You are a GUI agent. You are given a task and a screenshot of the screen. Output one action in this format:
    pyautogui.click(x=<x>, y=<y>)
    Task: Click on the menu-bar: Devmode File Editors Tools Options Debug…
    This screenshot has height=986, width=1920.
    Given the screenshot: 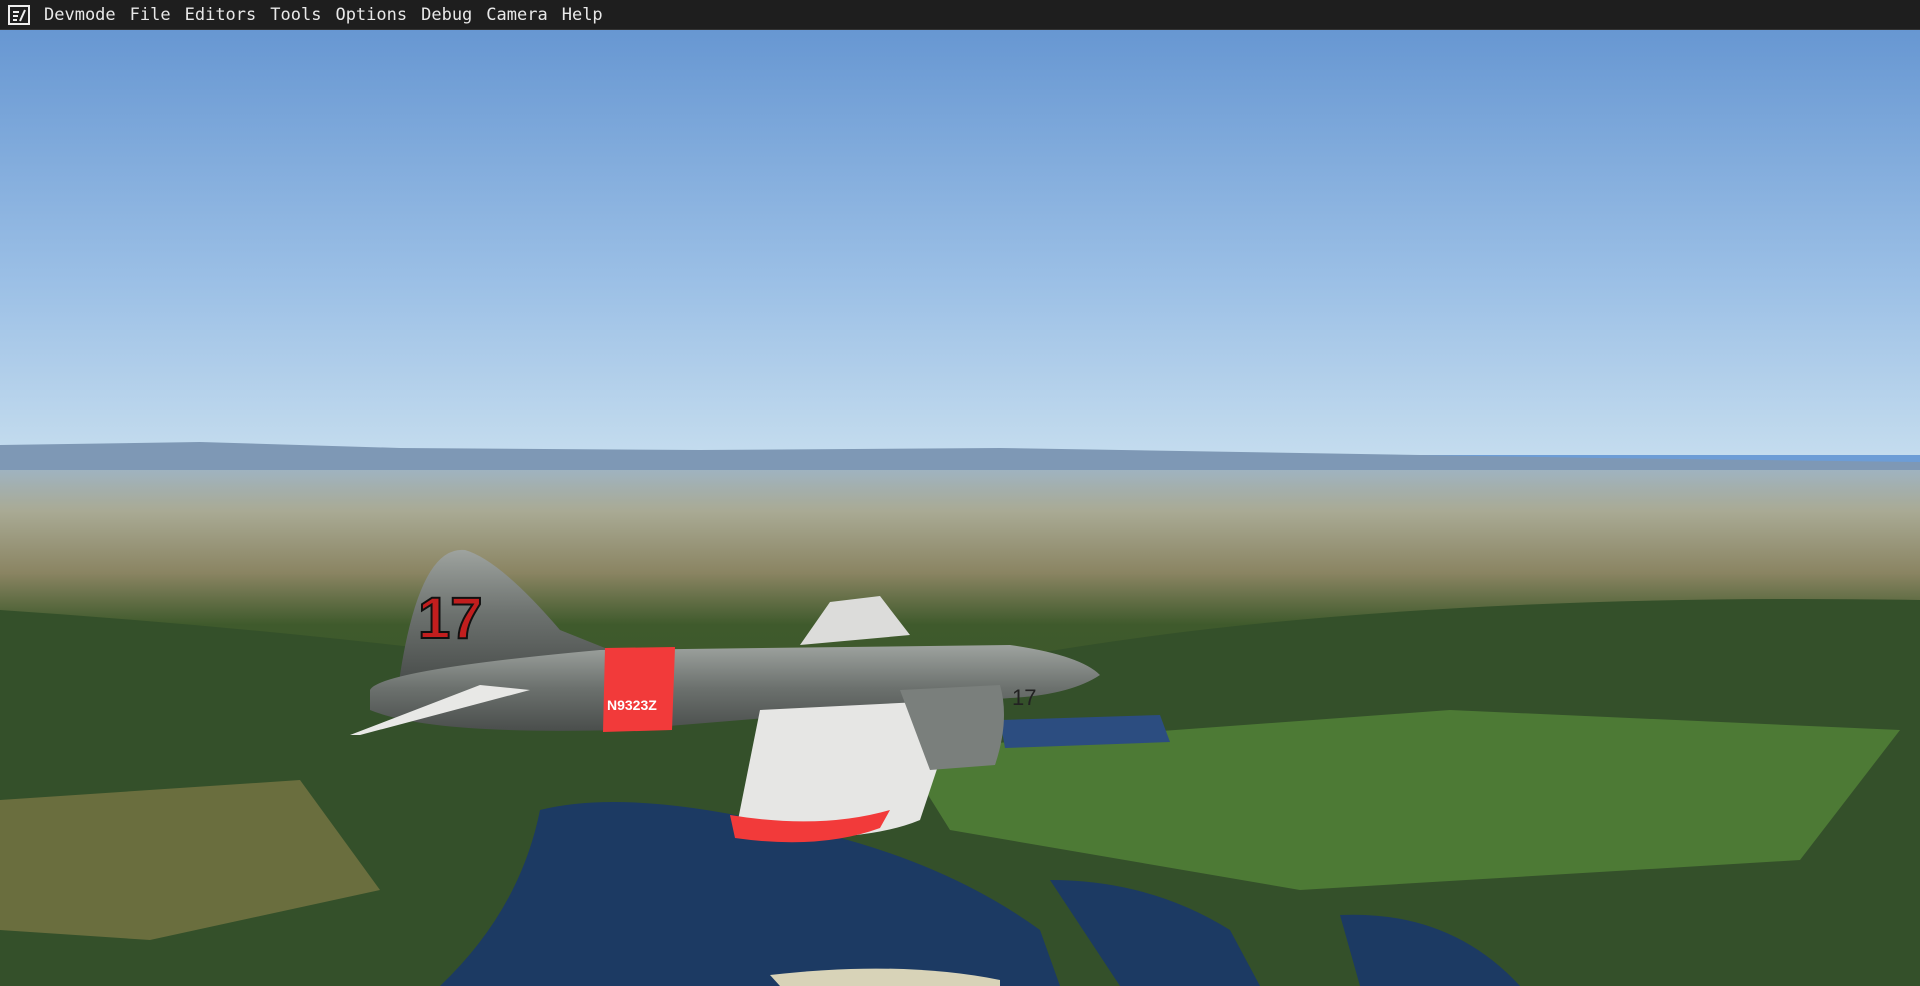 What is the action you would take?
    pyautogui.click(x=960, y=15)
    